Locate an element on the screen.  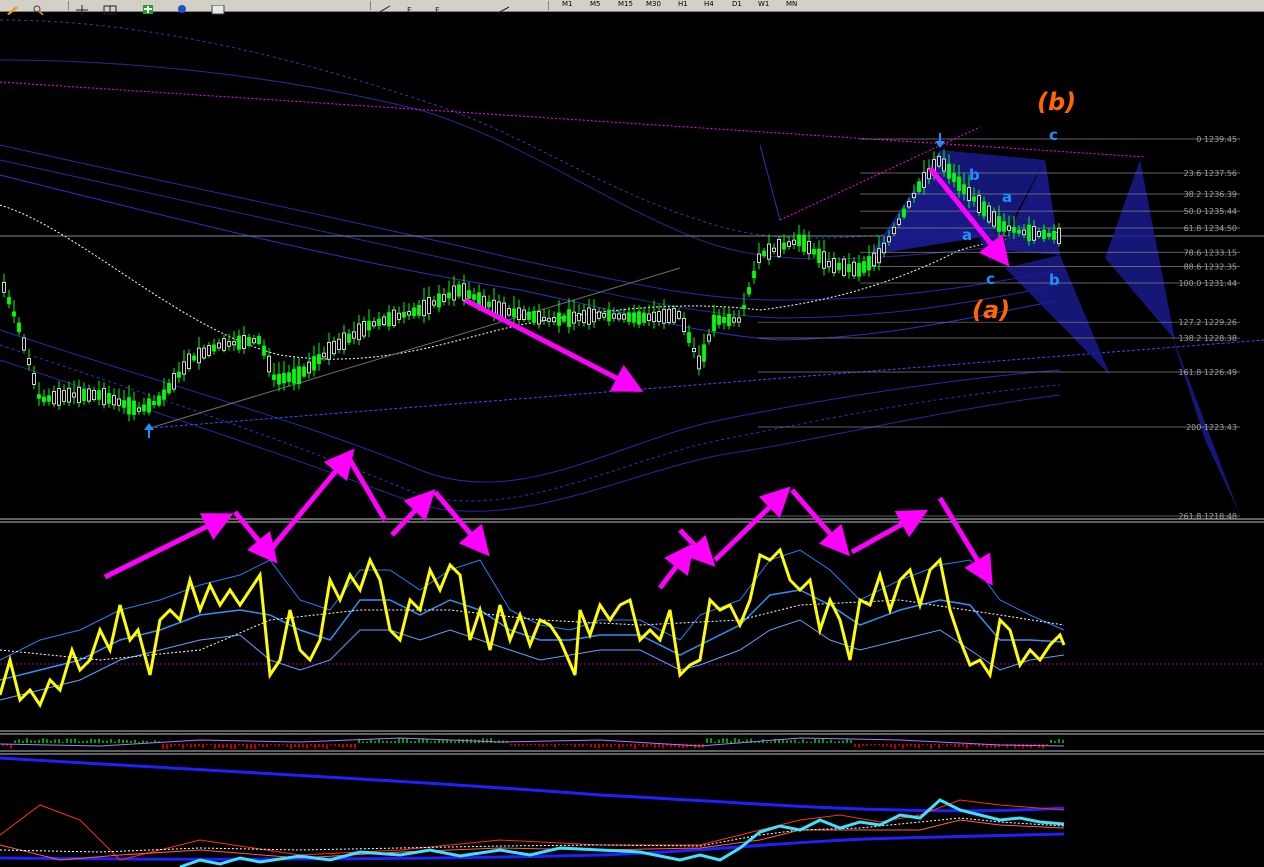
zoom-icon is located at coordinates (38, 8).